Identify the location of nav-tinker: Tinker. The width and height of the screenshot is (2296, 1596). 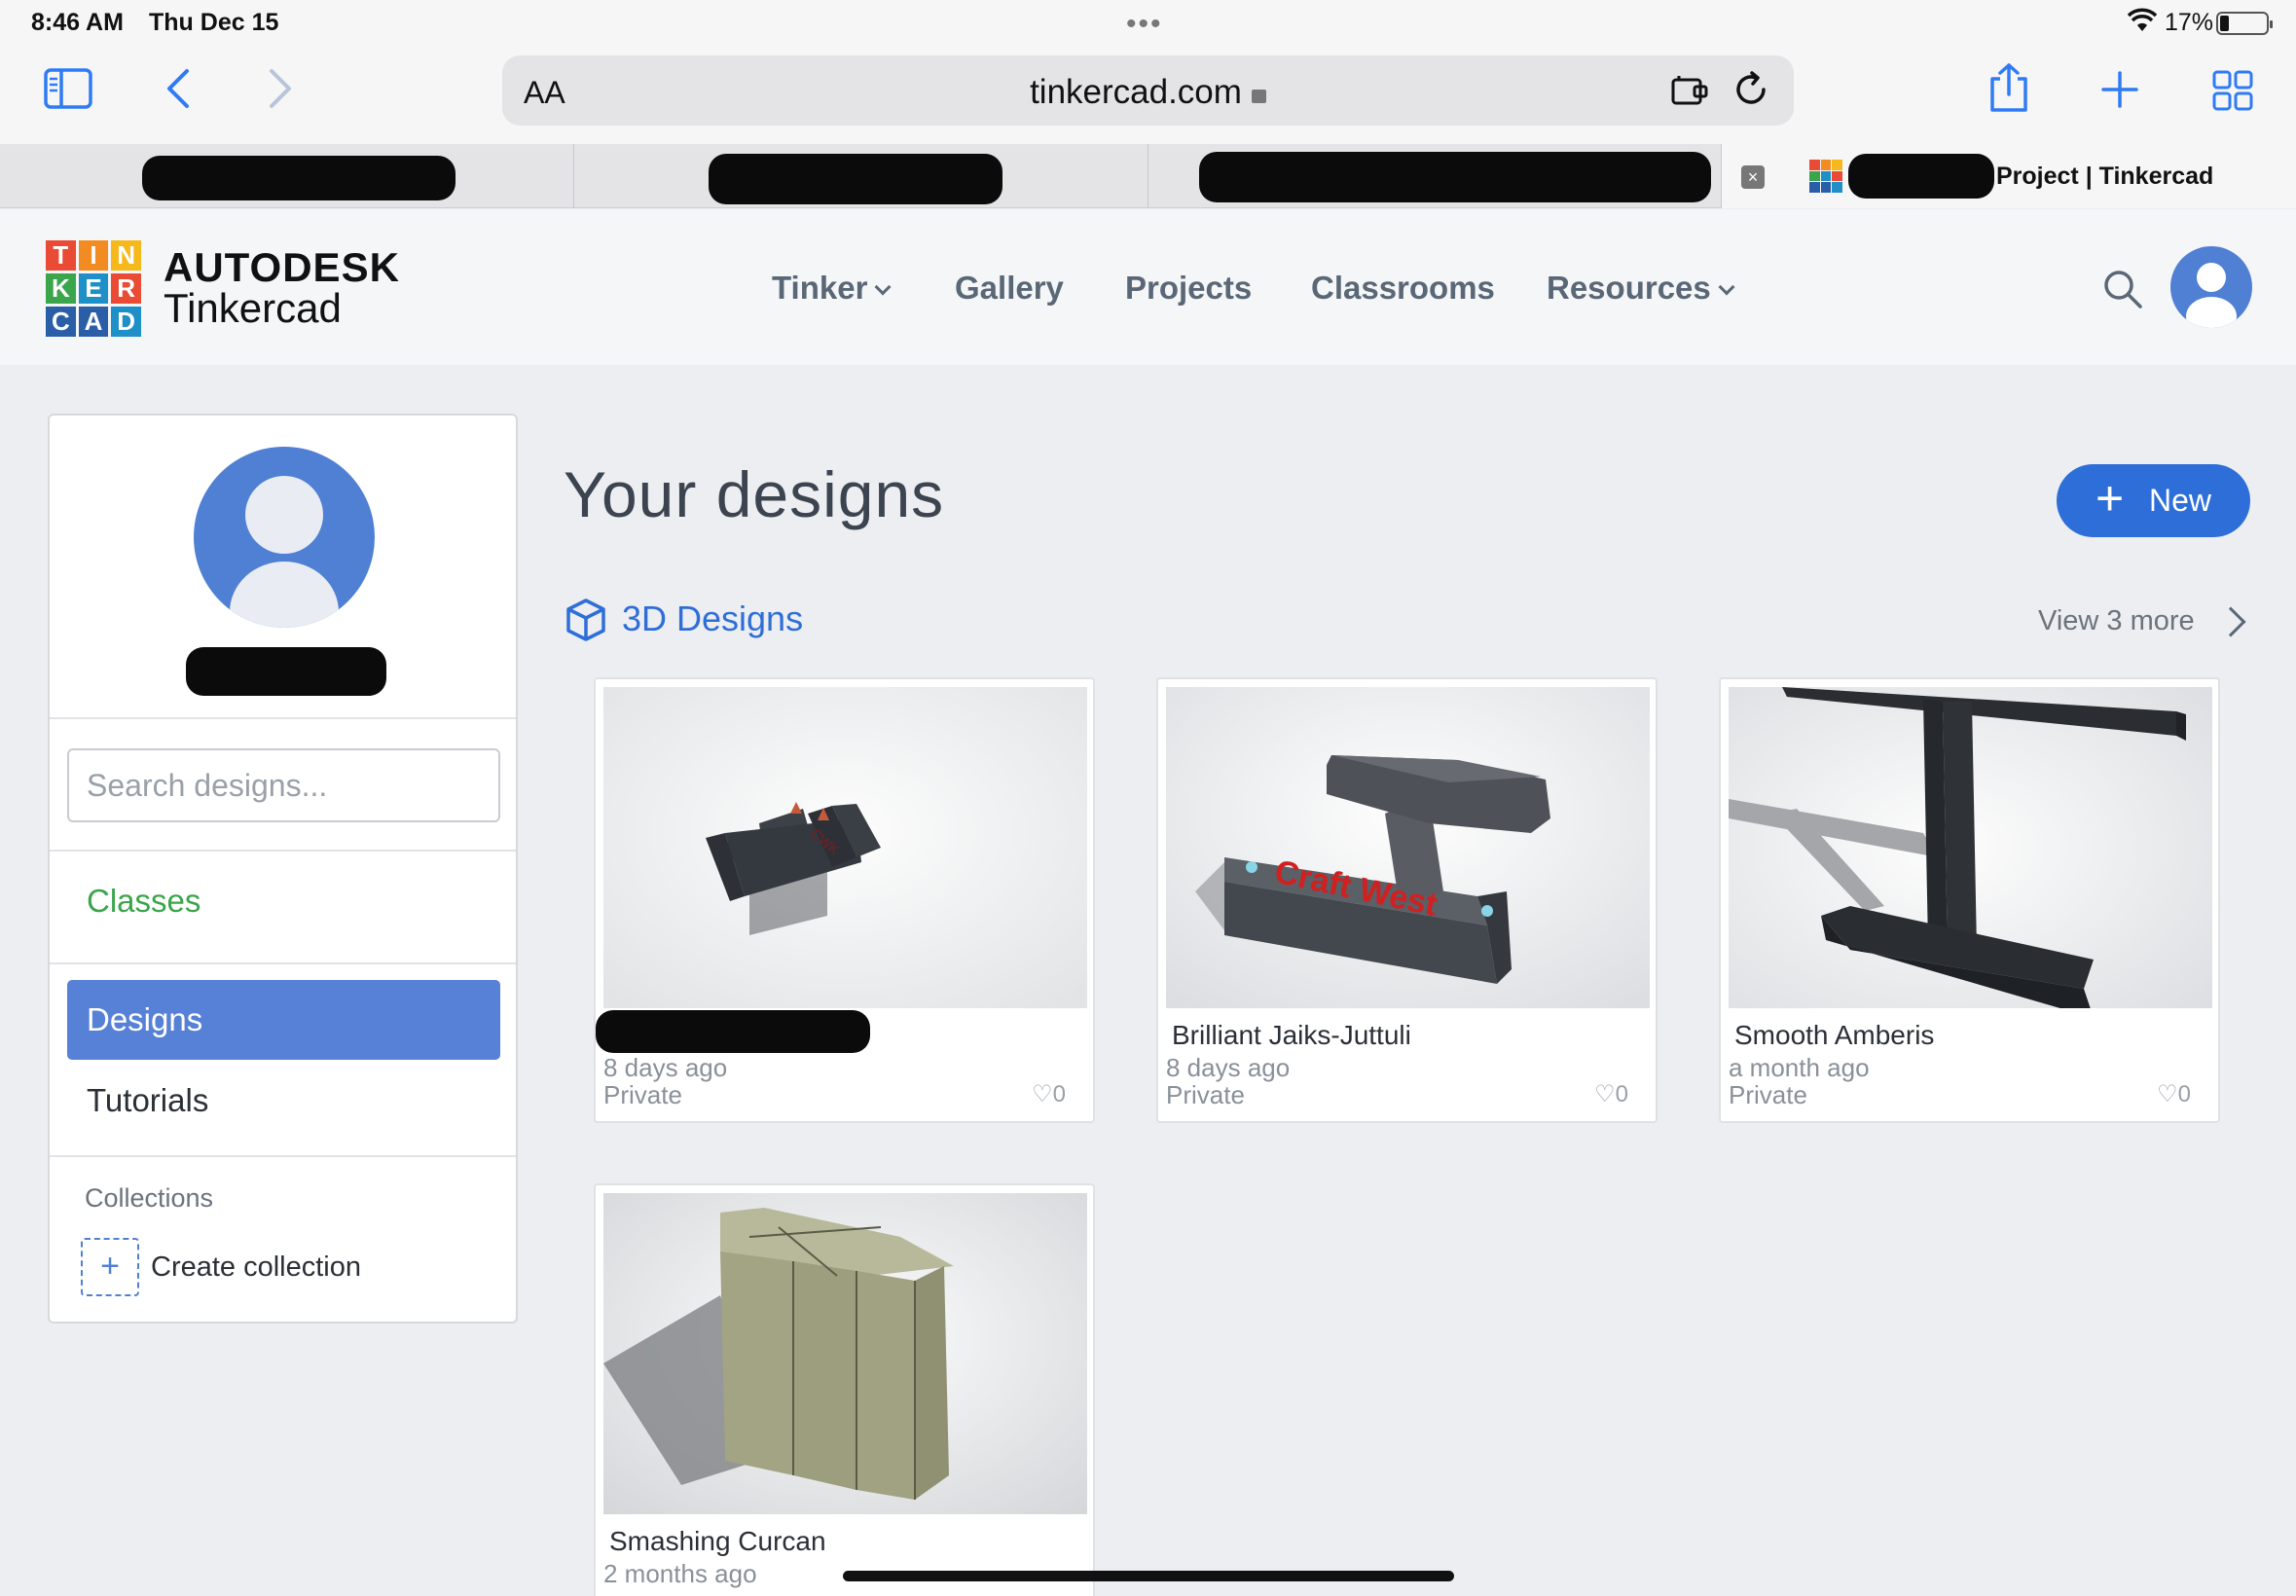
(832, 288).